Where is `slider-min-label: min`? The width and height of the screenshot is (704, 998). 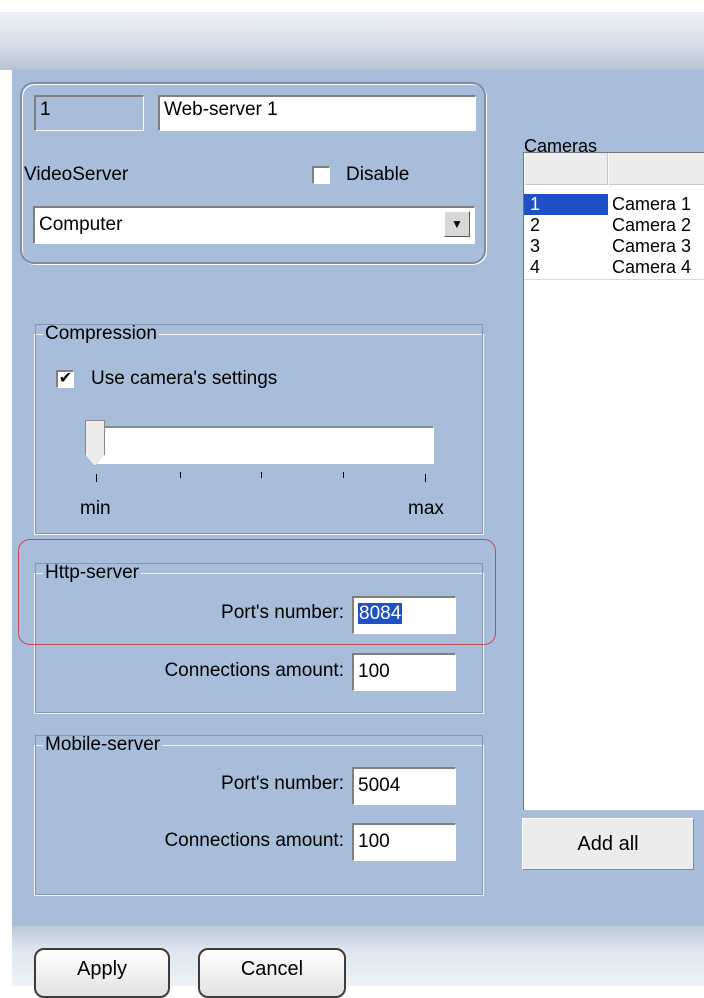 slider-min-label: min is located at coordinates (95, 508).